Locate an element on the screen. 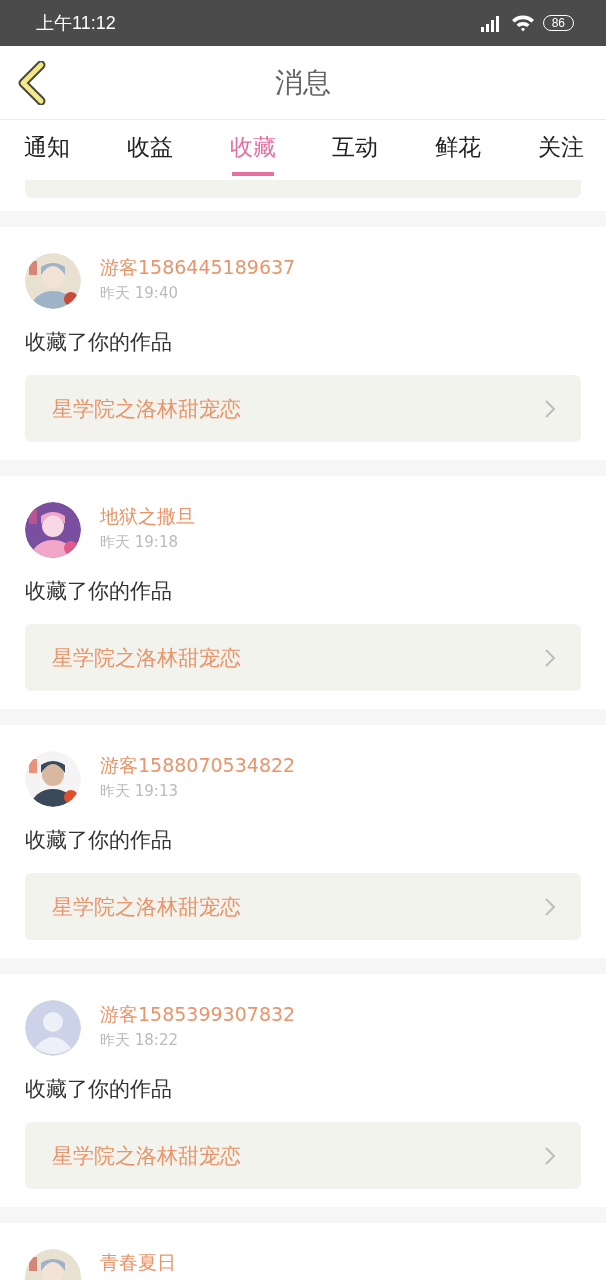 The height and width of the screenshot is (1280, 606). user-name: 青春夏日 is located at coordinates (138, 1262).